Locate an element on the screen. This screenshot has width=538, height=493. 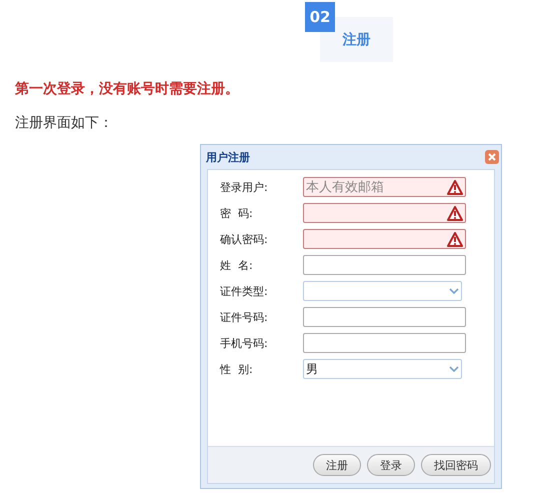
dialog-button: 登录 is located at coordinates (391, 465).